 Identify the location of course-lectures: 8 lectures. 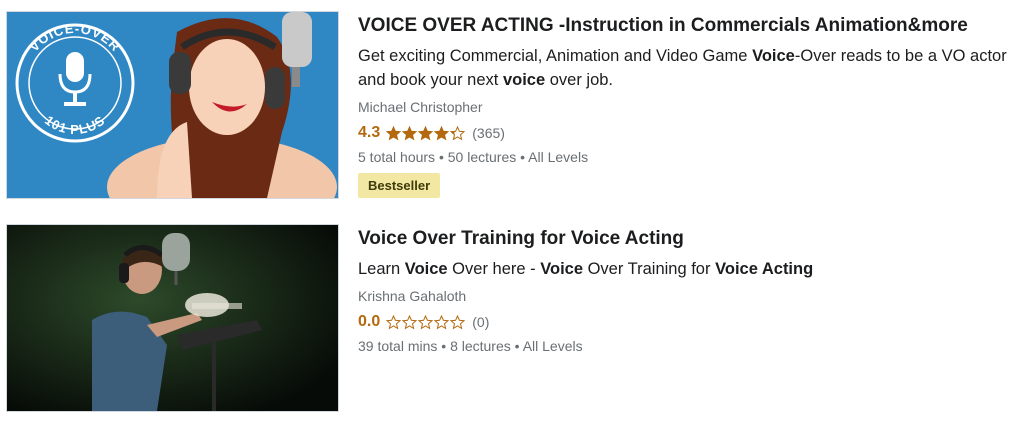
(480, 346).